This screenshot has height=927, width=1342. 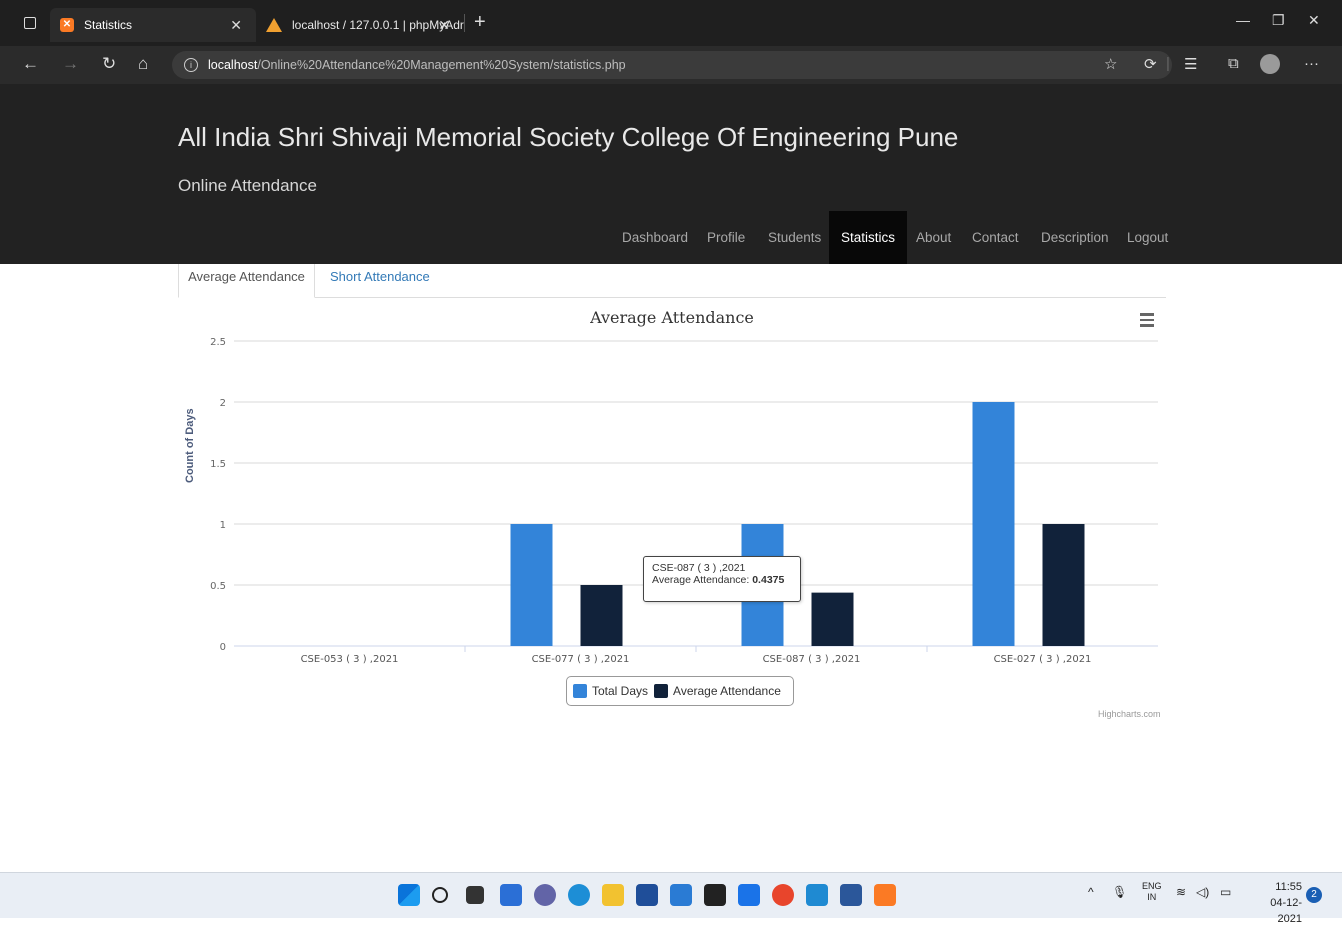 I want to click on nav-contact: Contact, so click(x=995, y=237).